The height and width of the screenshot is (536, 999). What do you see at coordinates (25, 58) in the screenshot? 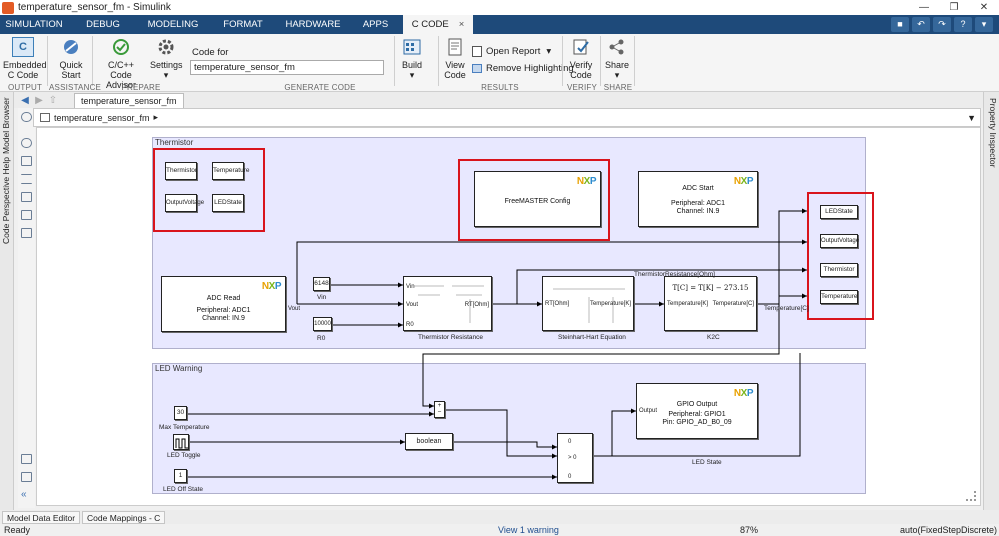
I see `embedded-c-code-button: C Embedded C Code` at bounding box center [25, 58].